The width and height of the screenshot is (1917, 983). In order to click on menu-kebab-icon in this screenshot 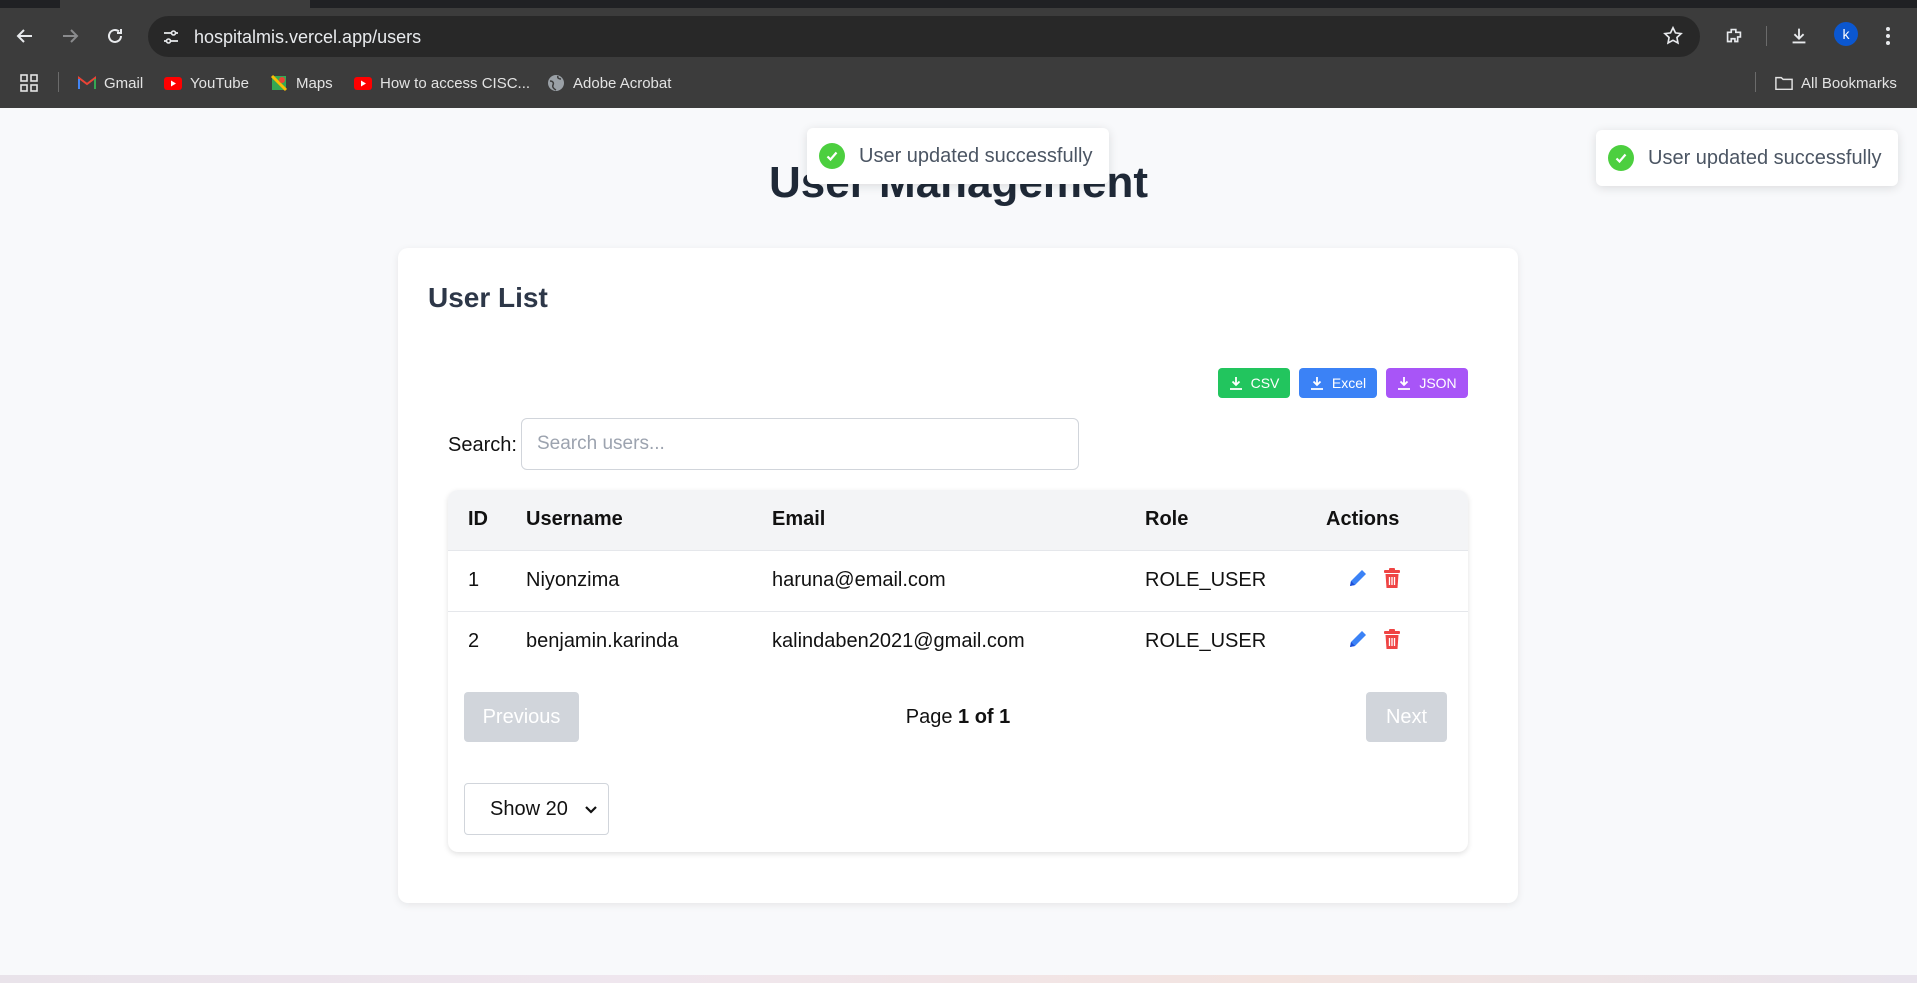, I will do `click(1888, 36)`.